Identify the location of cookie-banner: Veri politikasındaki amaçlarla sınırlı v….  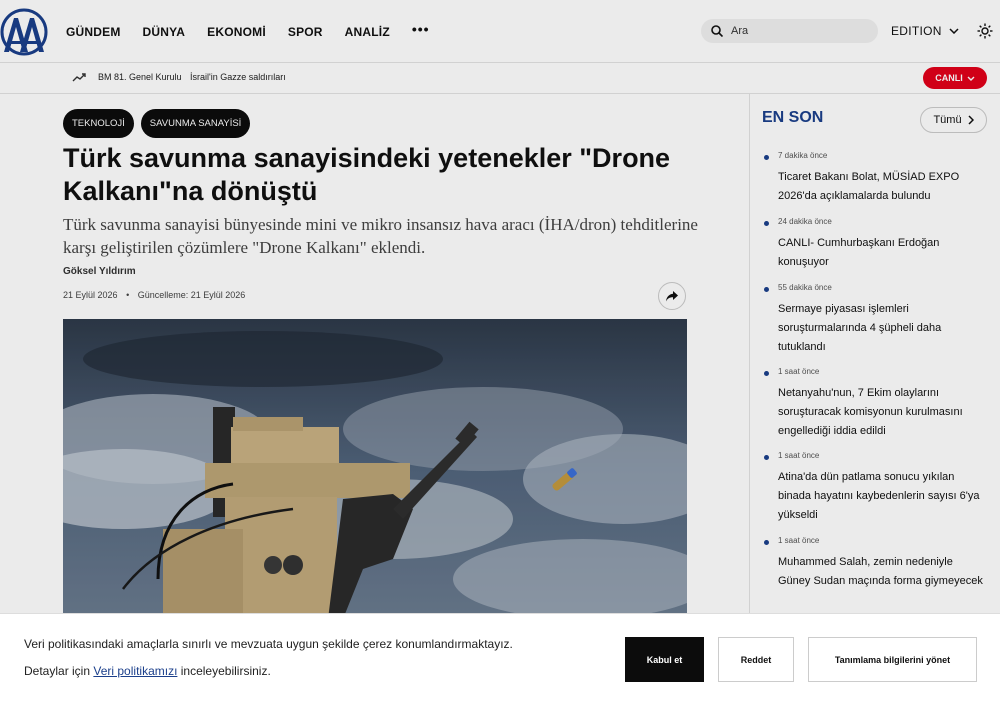
(500, 658).